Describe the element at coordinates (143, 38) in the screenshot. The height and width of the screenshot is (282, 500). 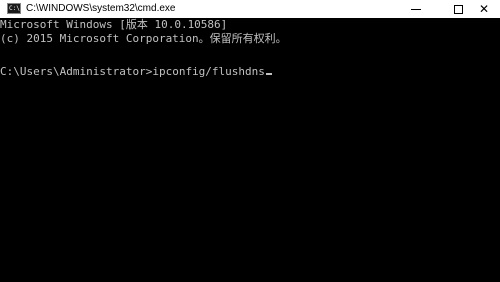
I see `copyright-line: (c) 2015 Microsoft Corporation。保留所有权利。` at that location.